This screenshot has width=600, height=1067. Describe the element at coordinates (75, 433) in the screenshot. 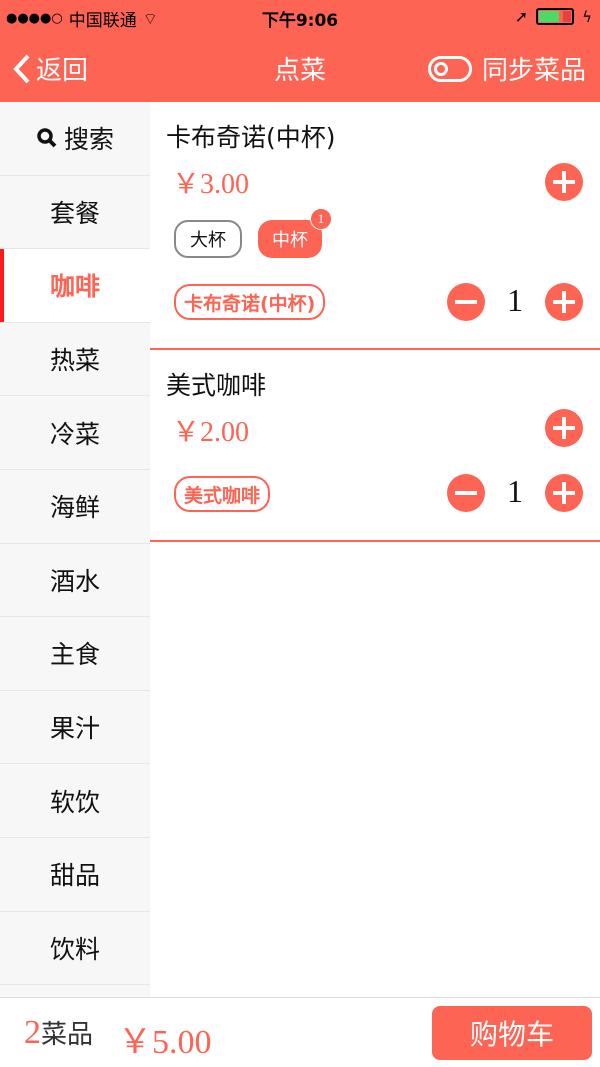

I see `sidebar-item-cold-dishes: 冷菜` at that location.